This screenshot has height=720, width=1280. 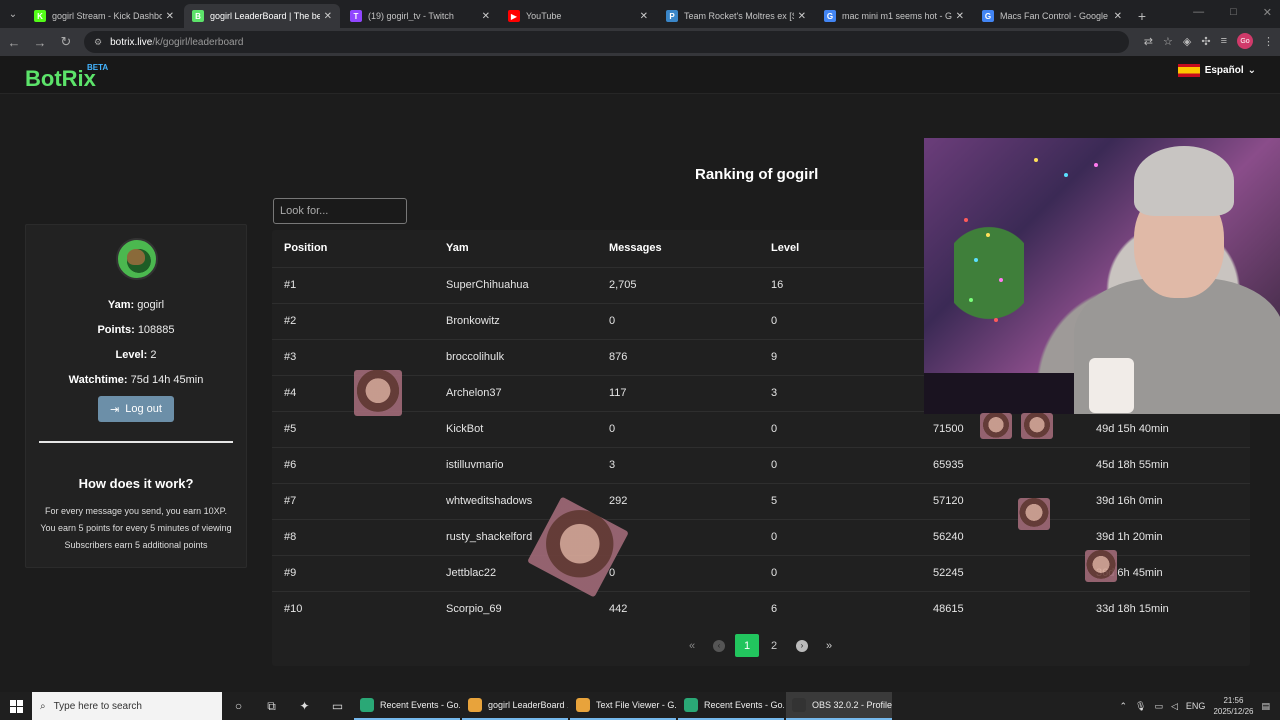 I want to click on browser-tab: T (19) gogirl_tv - Twitch ✕, so click(x=420, y=16).